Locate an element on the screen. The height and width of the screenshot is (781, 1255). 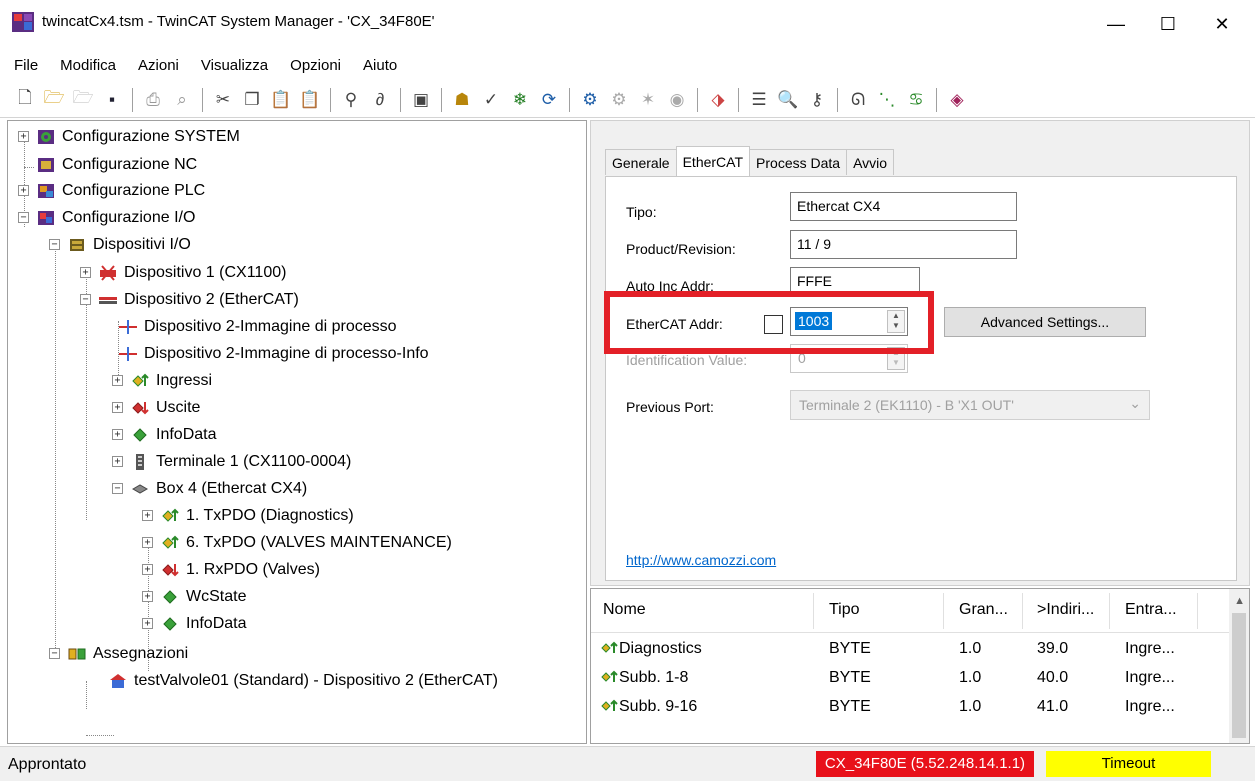
tree-item-terminale-1: + Terminale 1 (CX1100-0004) is located at coordinates (231, 461).